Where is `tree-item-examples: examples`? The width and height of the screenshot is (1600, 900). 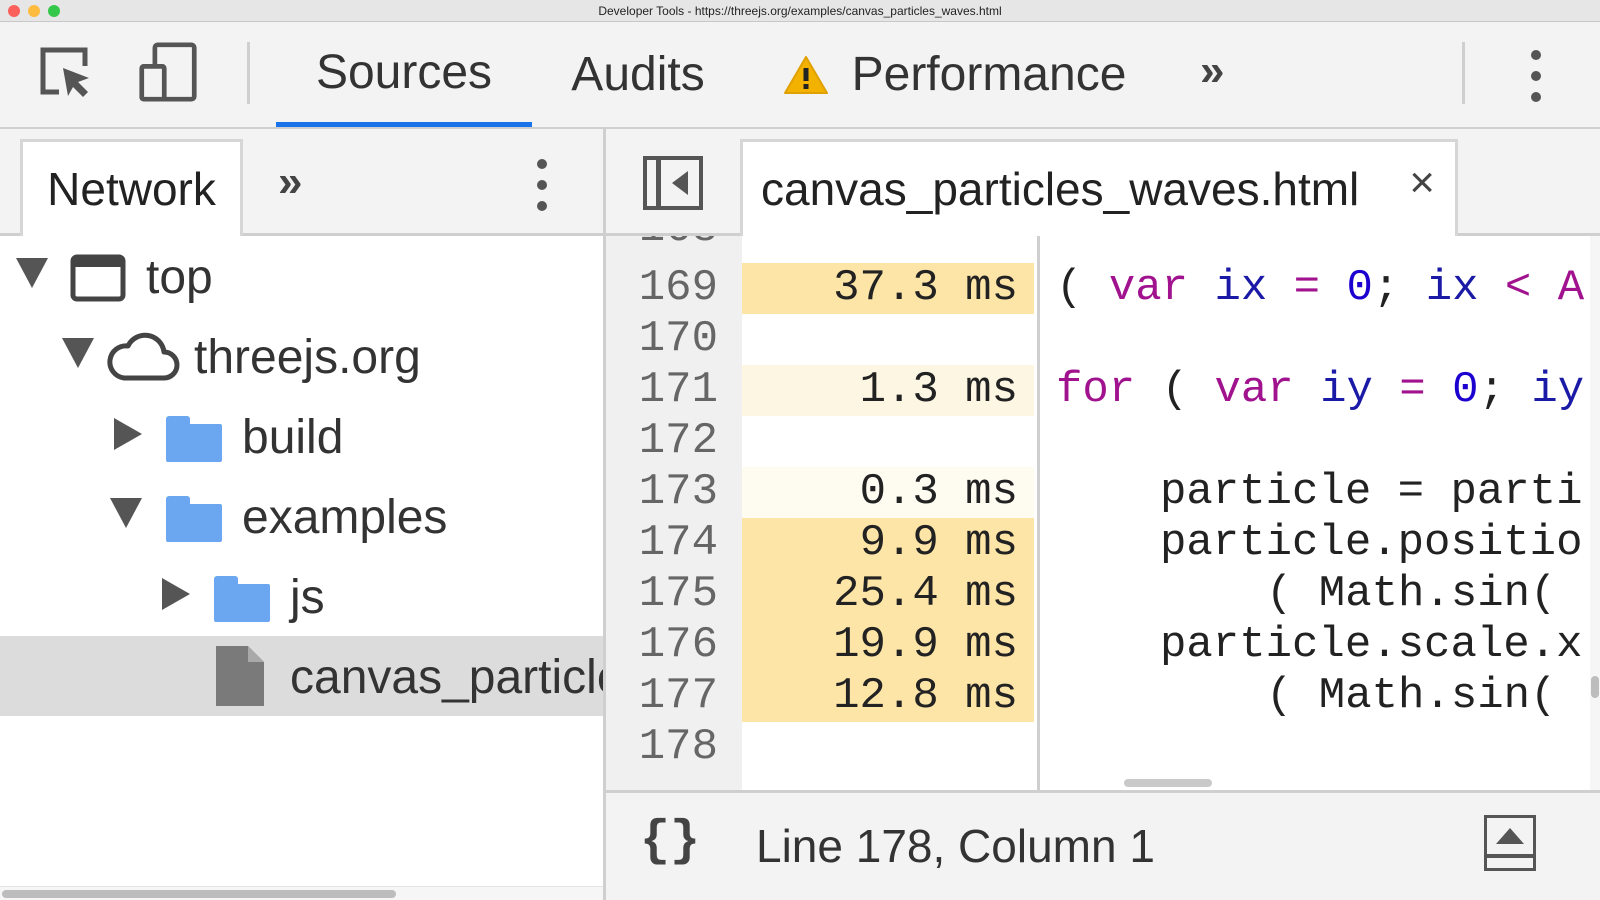 tree-item-examples: examples is located at coordinates (301, 516).